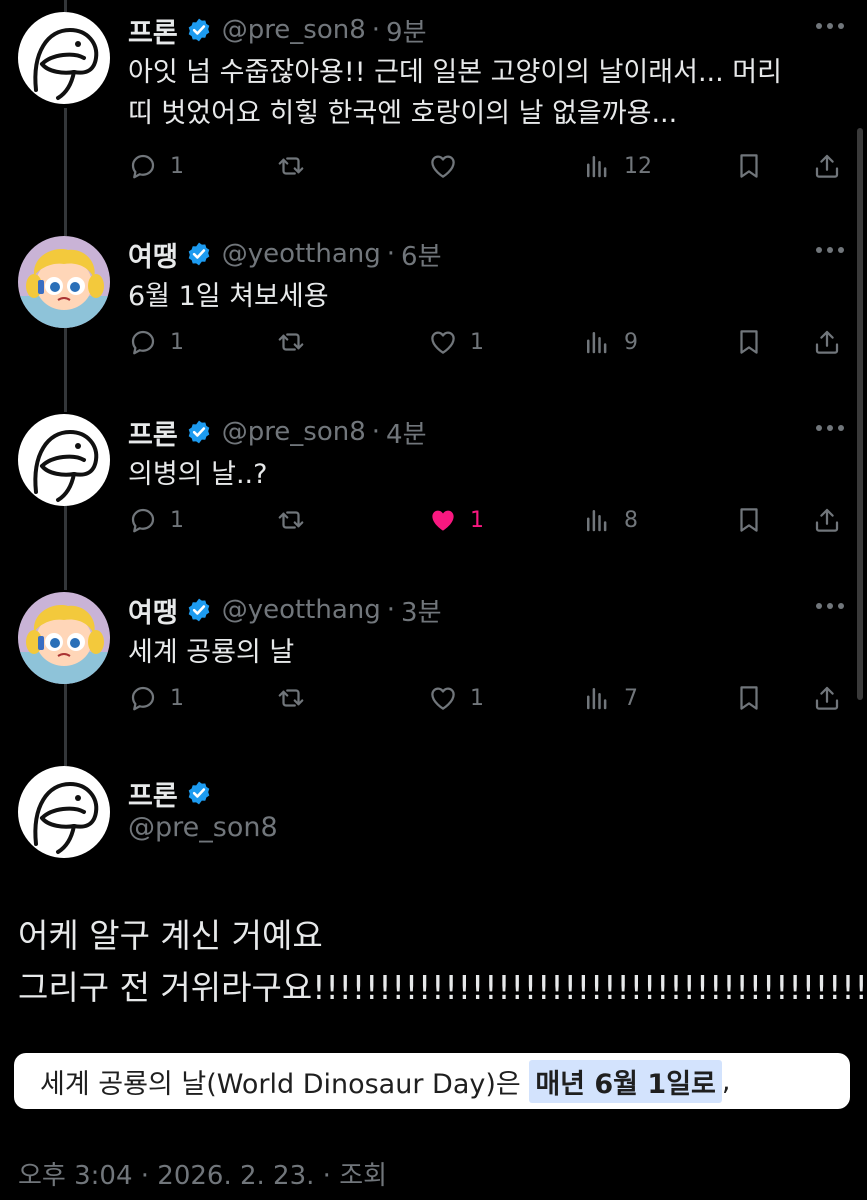 This screenshot has height=1200, width=867. What do you see at coordinates (421, 254) in the screenshot?
I see `tweet-time: 6분` at bounding box center [421, 254].